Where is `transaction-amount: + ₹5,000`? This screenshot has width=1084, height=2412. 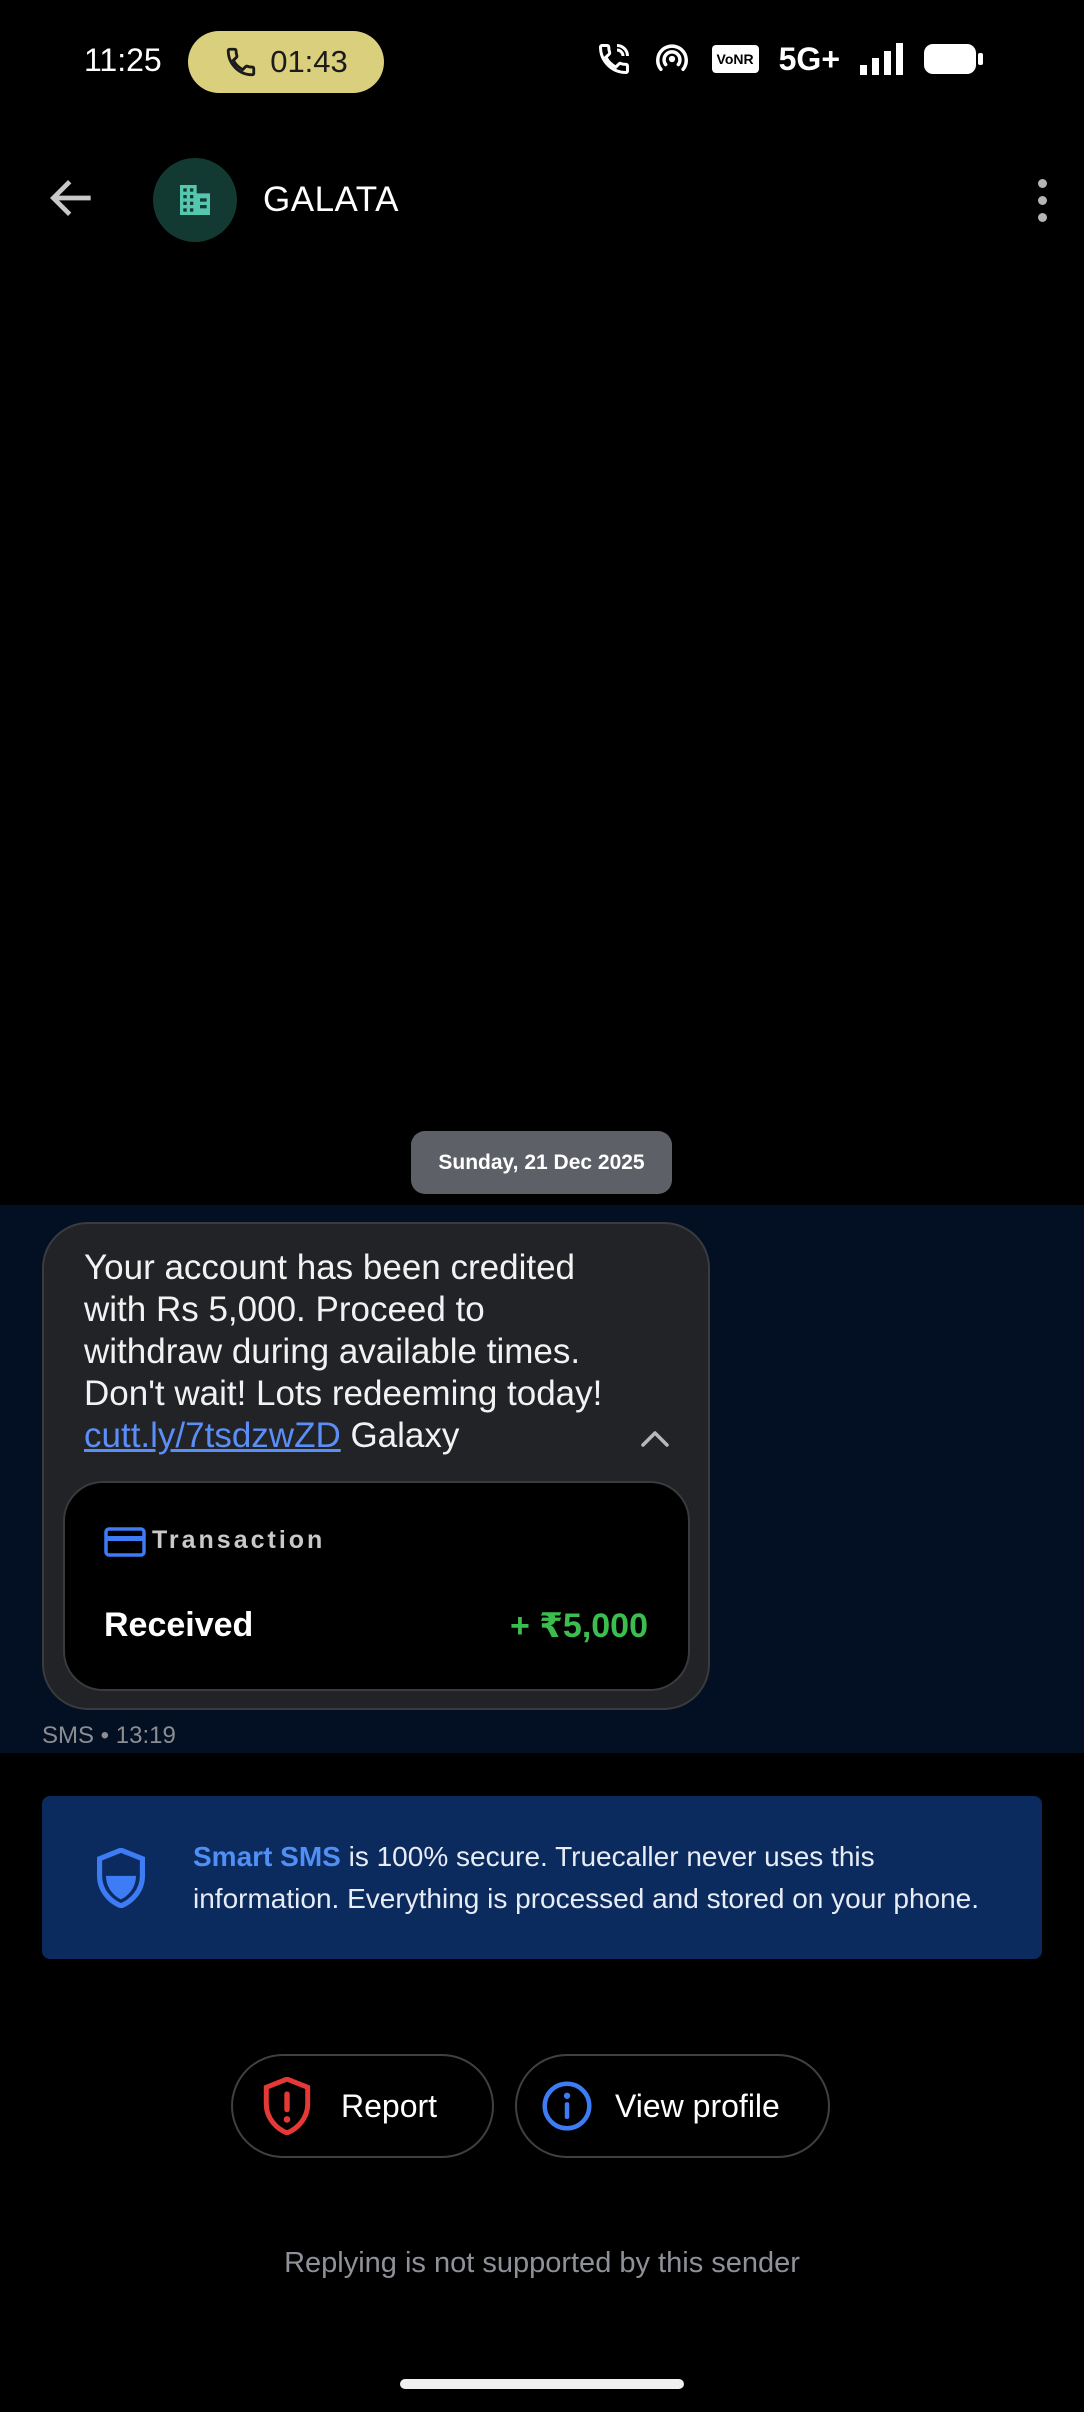
transaction-amount: + ₹5,000 is located at coordinates (578, 1626).